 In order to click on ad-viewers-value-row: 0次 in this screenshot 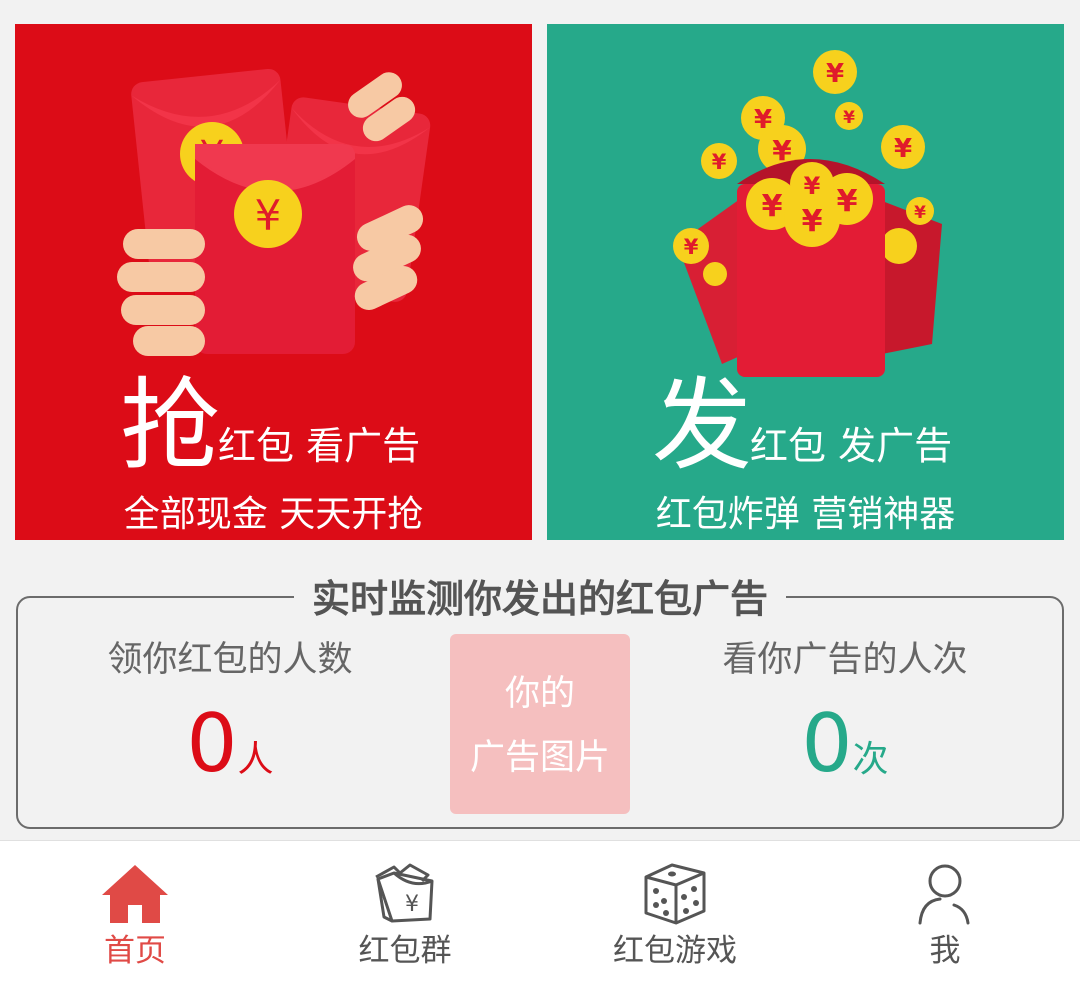, I will do `click(845, 755)`.